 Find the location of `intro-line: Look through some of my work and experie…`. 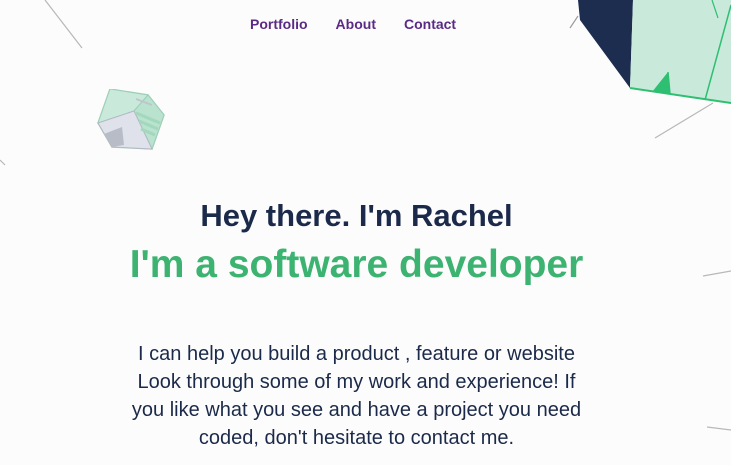

intro-line: Look through some of my work and experie… is located at coordinates (356, 382).